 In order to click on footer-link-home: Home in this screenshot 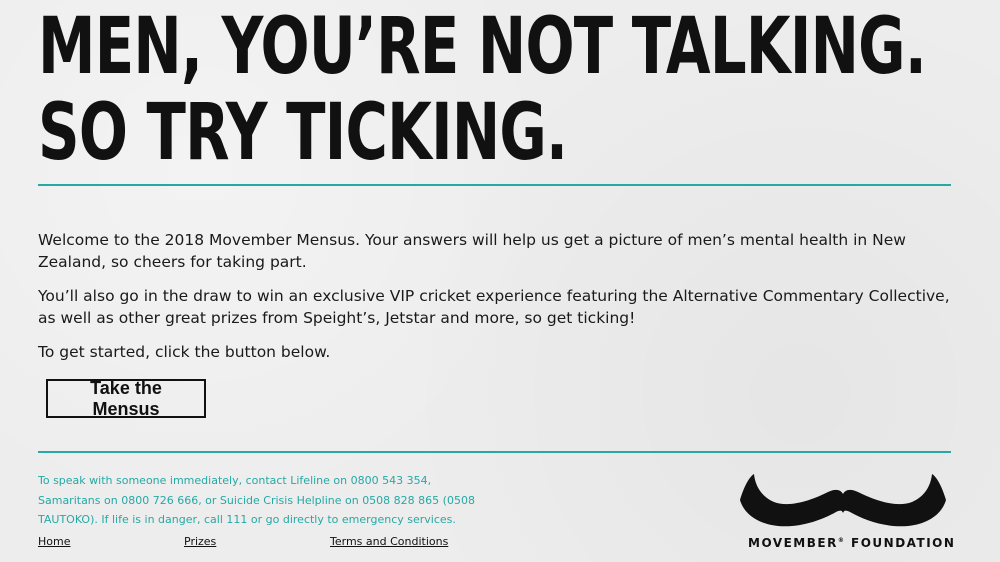, I will do `click(54, 541)`.